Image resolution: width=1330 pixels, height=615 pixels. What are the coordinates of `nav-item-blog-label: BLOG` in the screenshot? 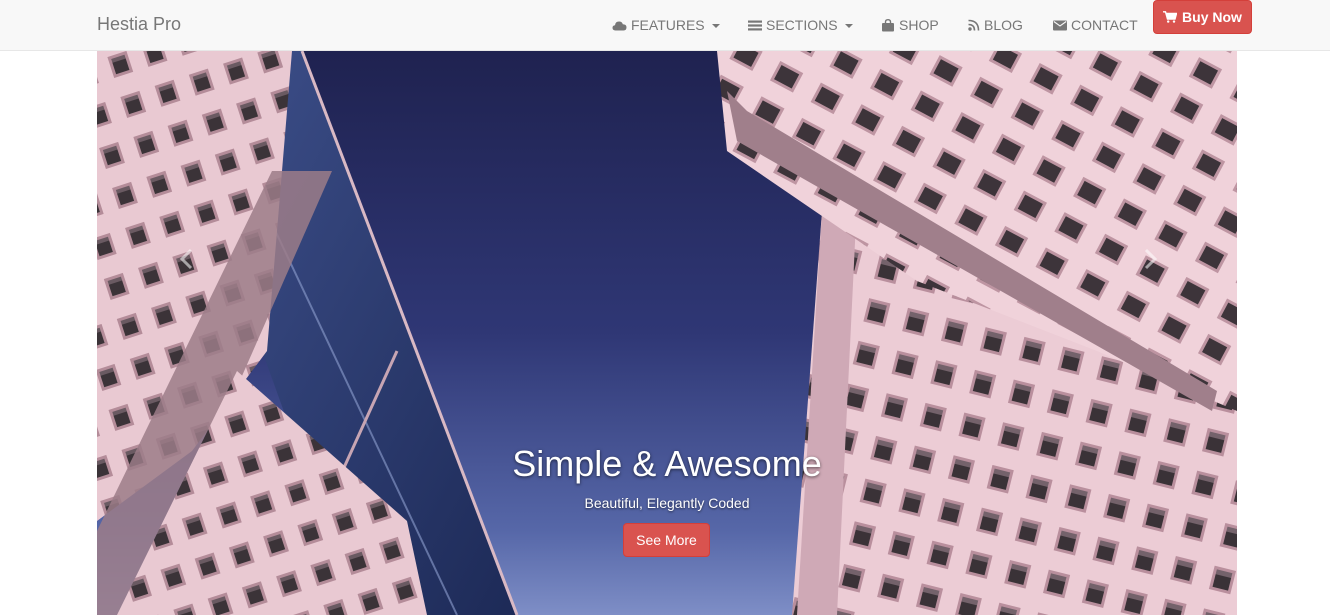 It's located at (1003, 25).